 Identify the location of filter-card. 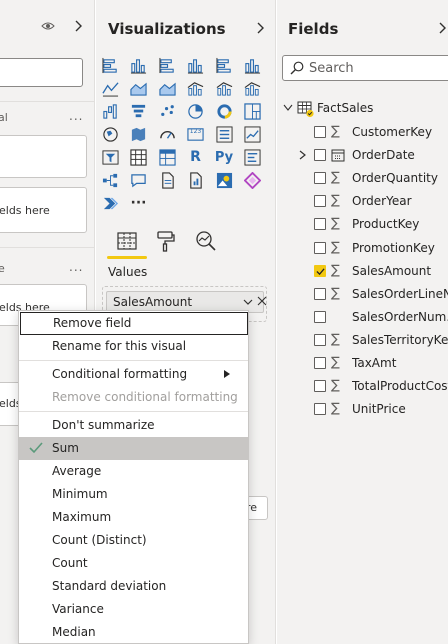
(43, 156).